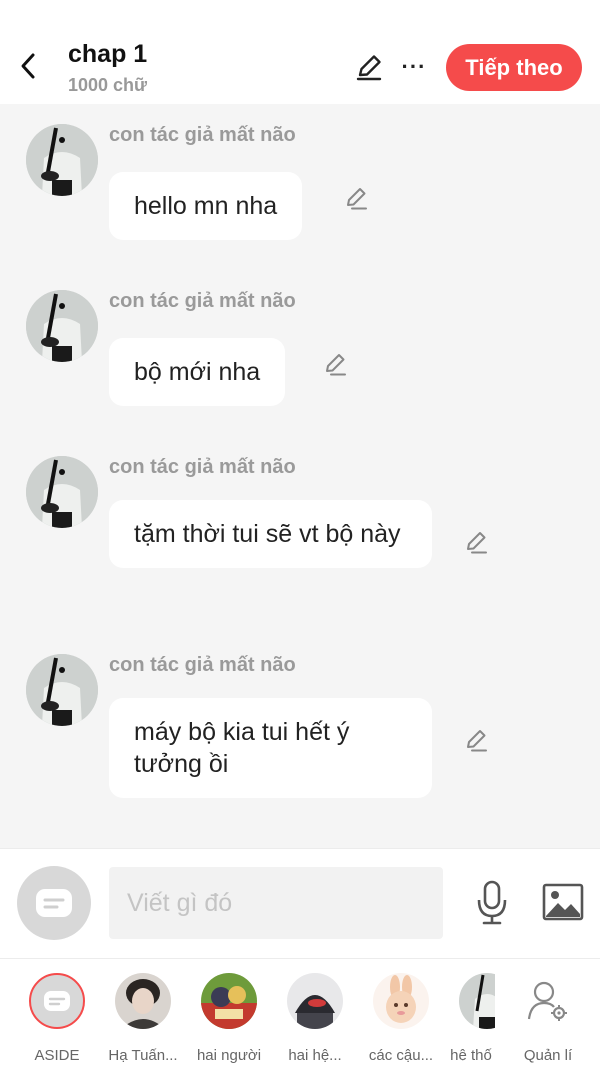  I want to click on tab-aside: ASIDE, so click(57, 1016).